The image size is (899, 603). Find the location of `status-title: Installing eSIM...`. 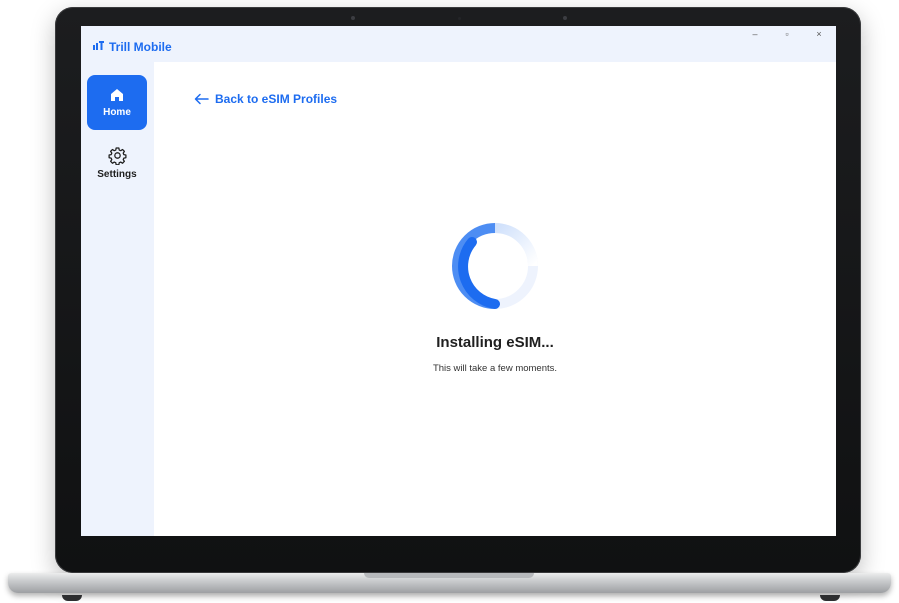

status-title: Installing eSIM... is located at coordinates (495, 342).